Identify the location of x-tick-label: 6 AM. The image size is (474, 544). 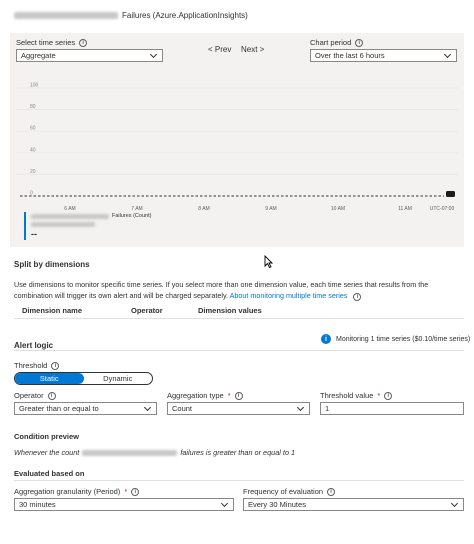
(69, 209).